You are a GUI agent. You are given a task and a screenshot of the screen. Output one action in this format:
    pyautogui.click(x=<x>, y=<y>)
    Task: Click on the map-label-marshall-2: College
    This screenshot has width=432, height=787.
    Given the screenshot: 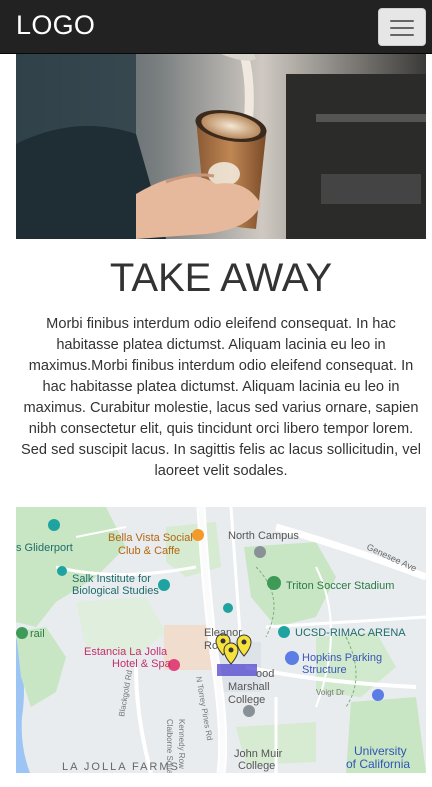 What is the action you would take?
    pyautogui.click(x=246, y=700)
    